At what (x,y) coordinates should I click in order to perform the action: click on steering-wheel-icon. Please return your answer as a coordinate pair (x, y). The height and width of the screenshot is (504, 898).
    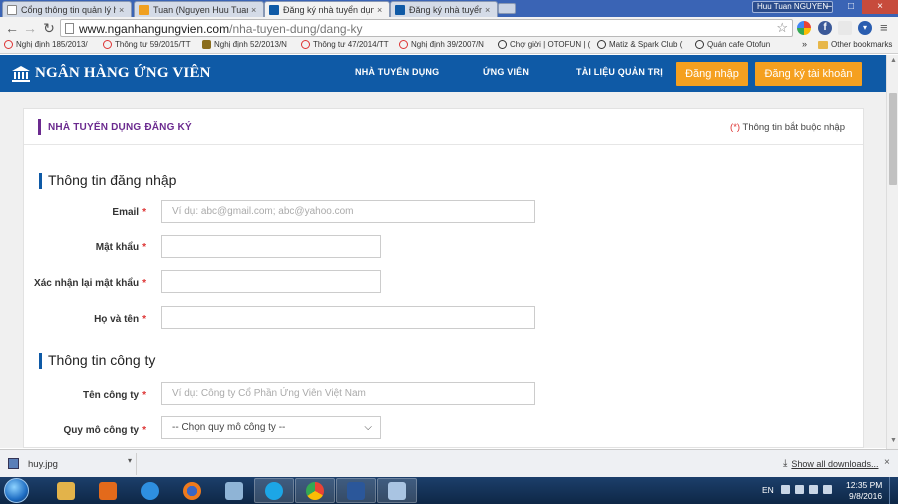
    Looking at the image, I should click on (699, 44).